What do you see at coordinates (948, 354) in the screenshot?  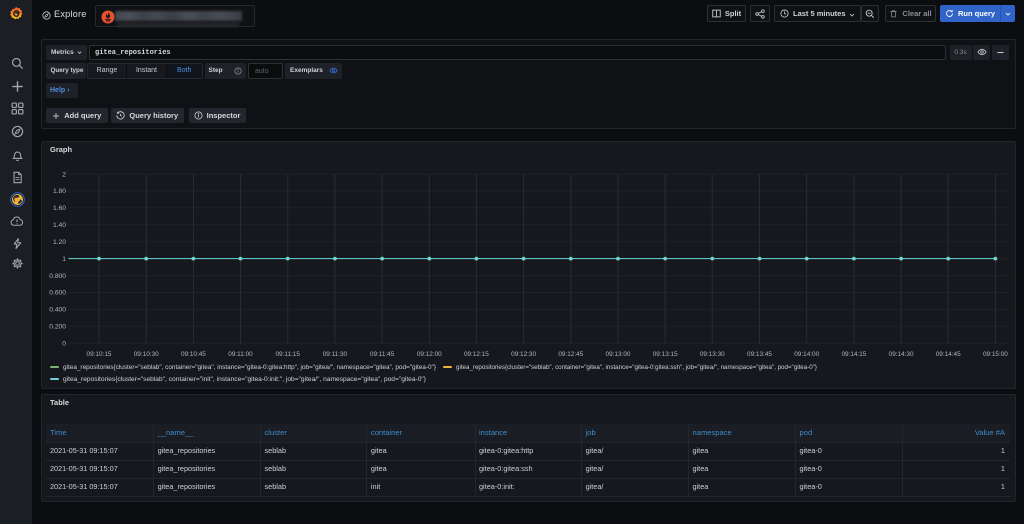 I see `svg-text: 09:14:45` at bounding box center [948, 354].